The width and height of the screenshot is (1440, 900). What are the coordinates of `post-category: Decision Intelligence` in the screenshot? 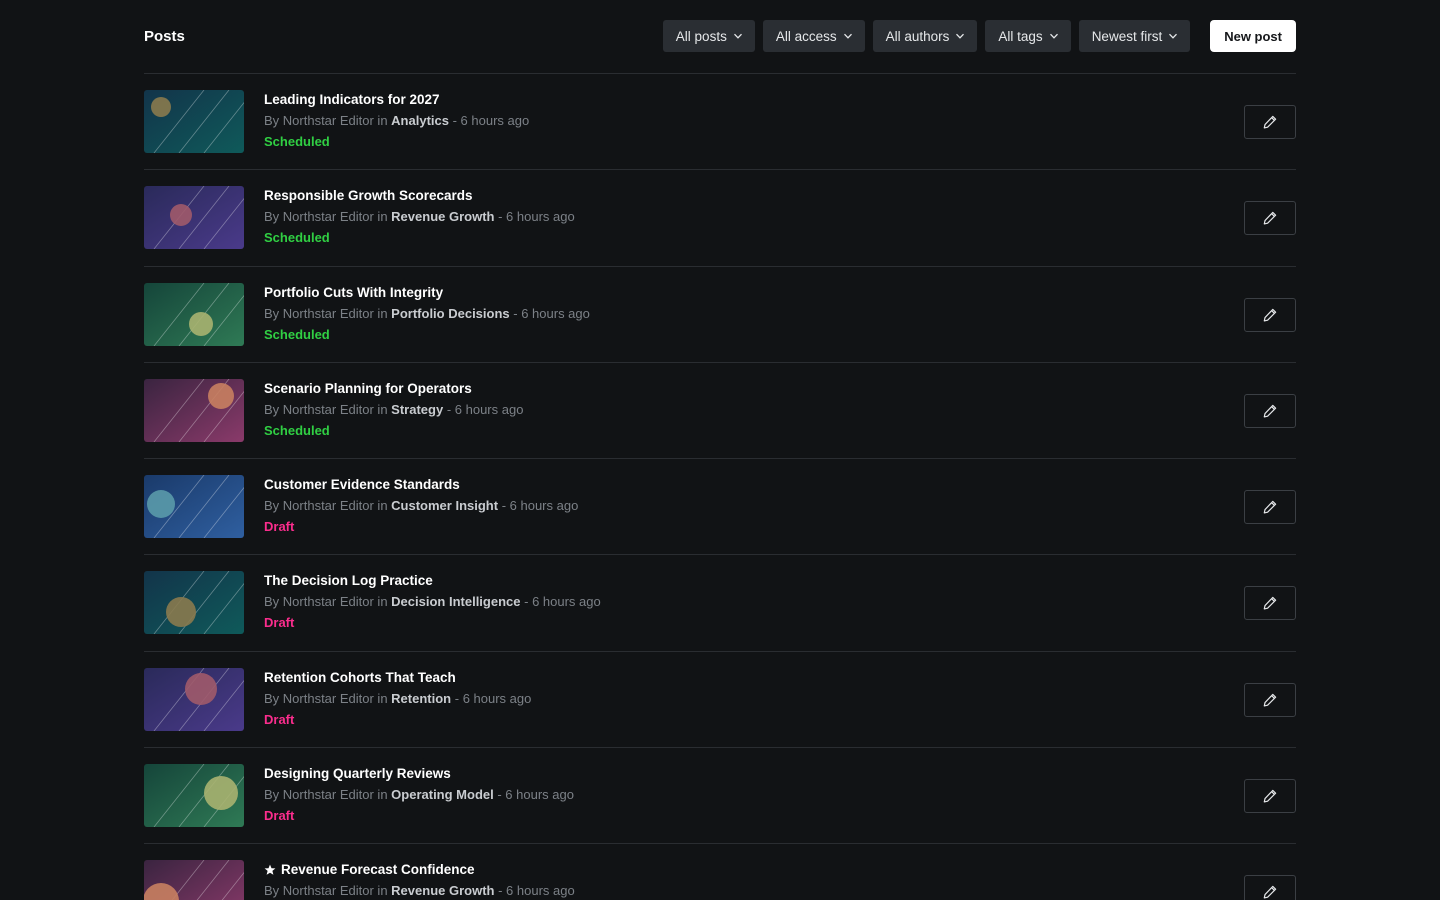 It's located at (456, 602).